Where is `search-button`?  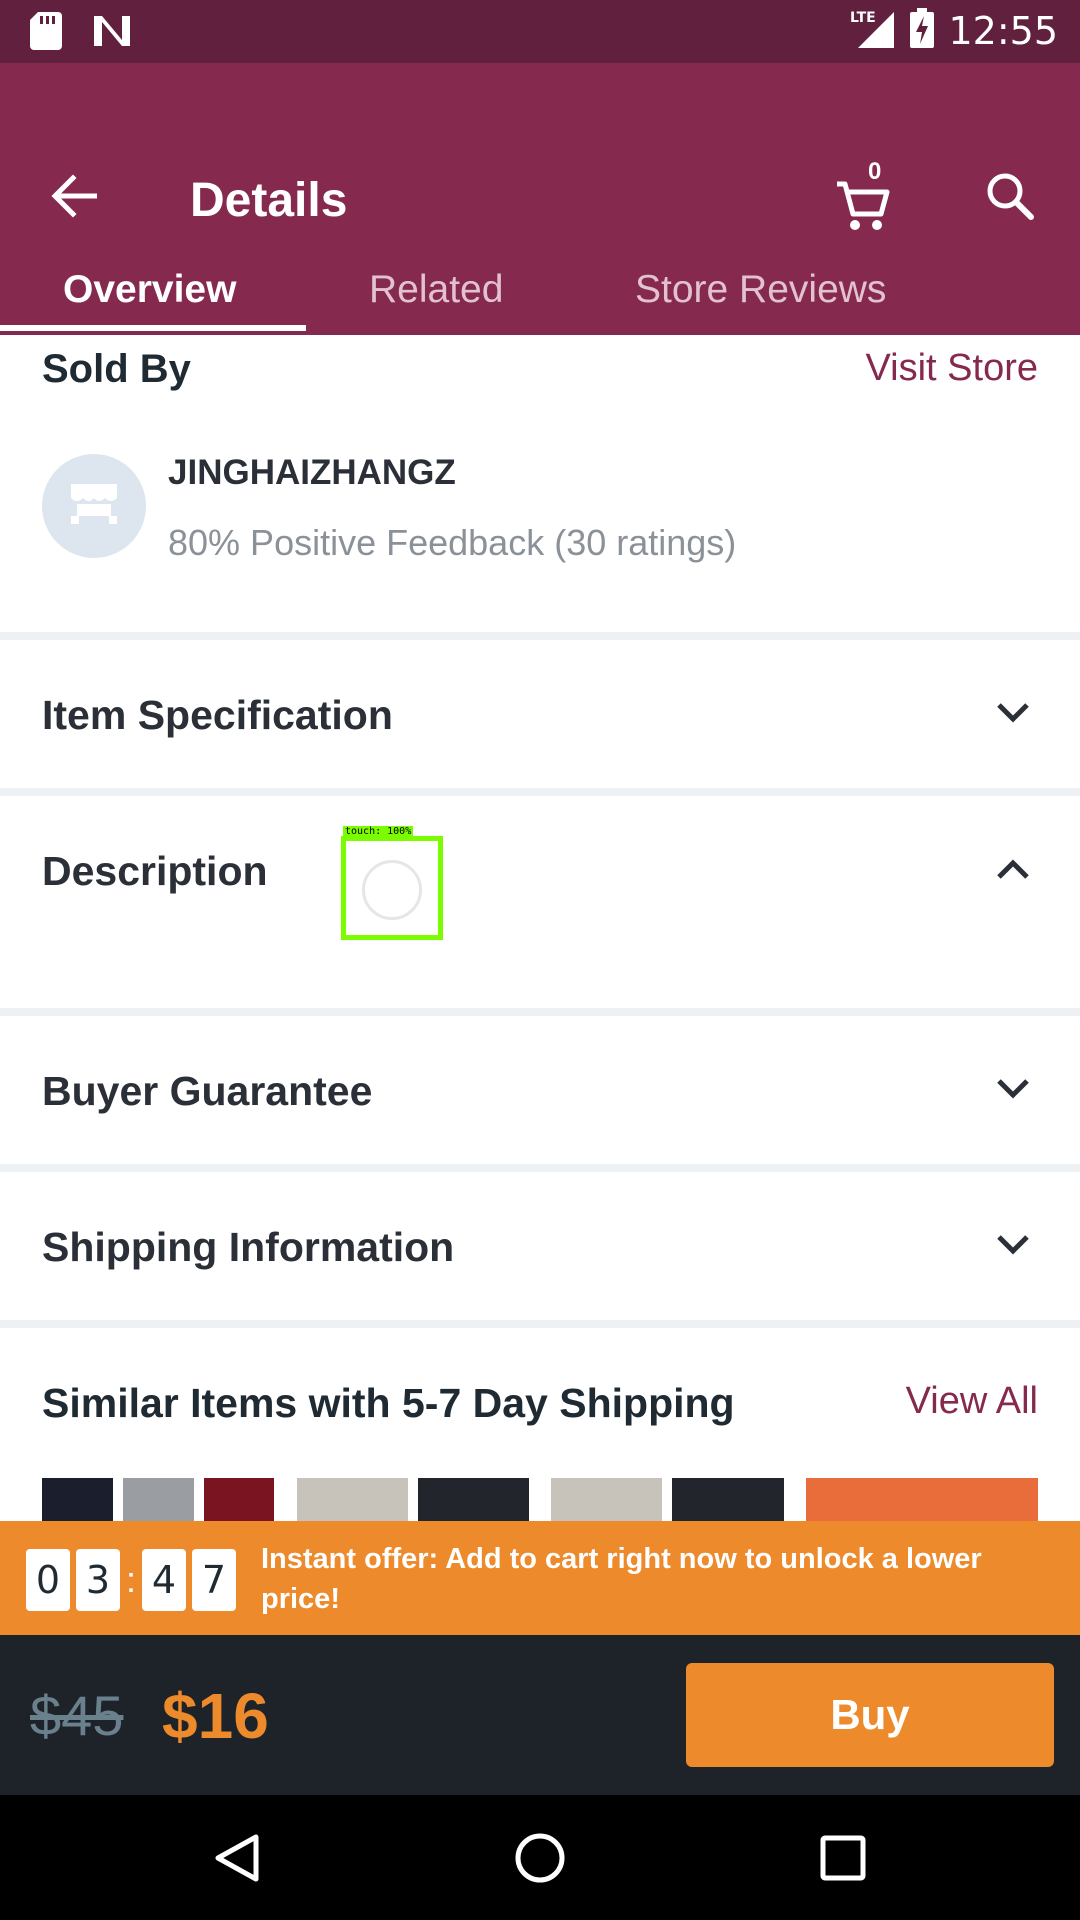
search-button is located at coordinates (1010, 198).